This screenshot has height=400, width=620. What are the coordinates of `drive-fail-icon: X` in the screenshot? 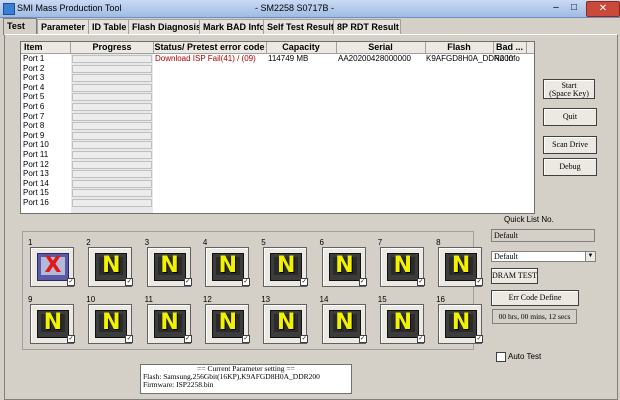 It's located at (53, 267).